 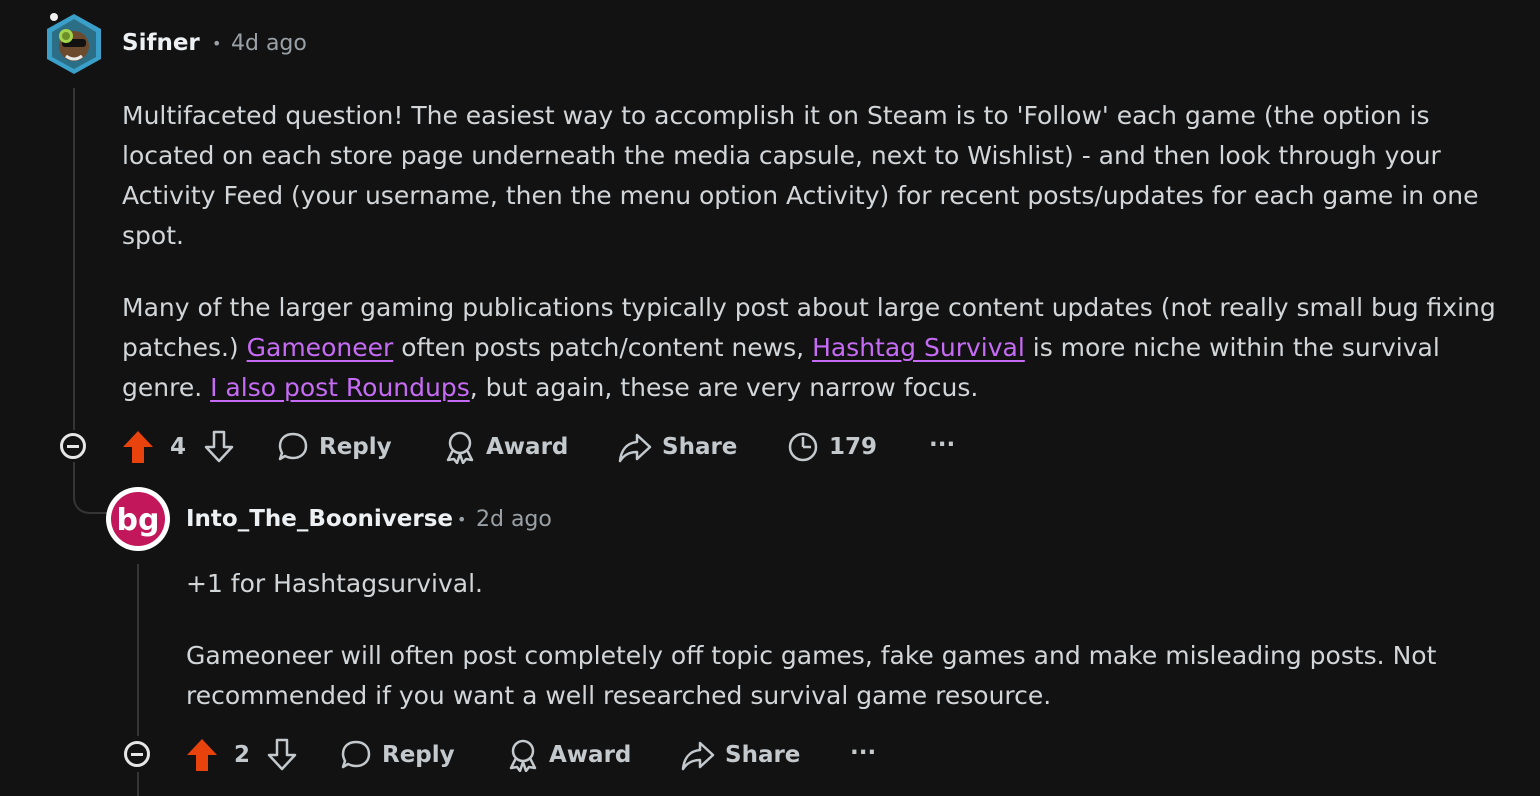 I want to click on avatar-into-the-booniverse: bg, so click(x=138, y=519).